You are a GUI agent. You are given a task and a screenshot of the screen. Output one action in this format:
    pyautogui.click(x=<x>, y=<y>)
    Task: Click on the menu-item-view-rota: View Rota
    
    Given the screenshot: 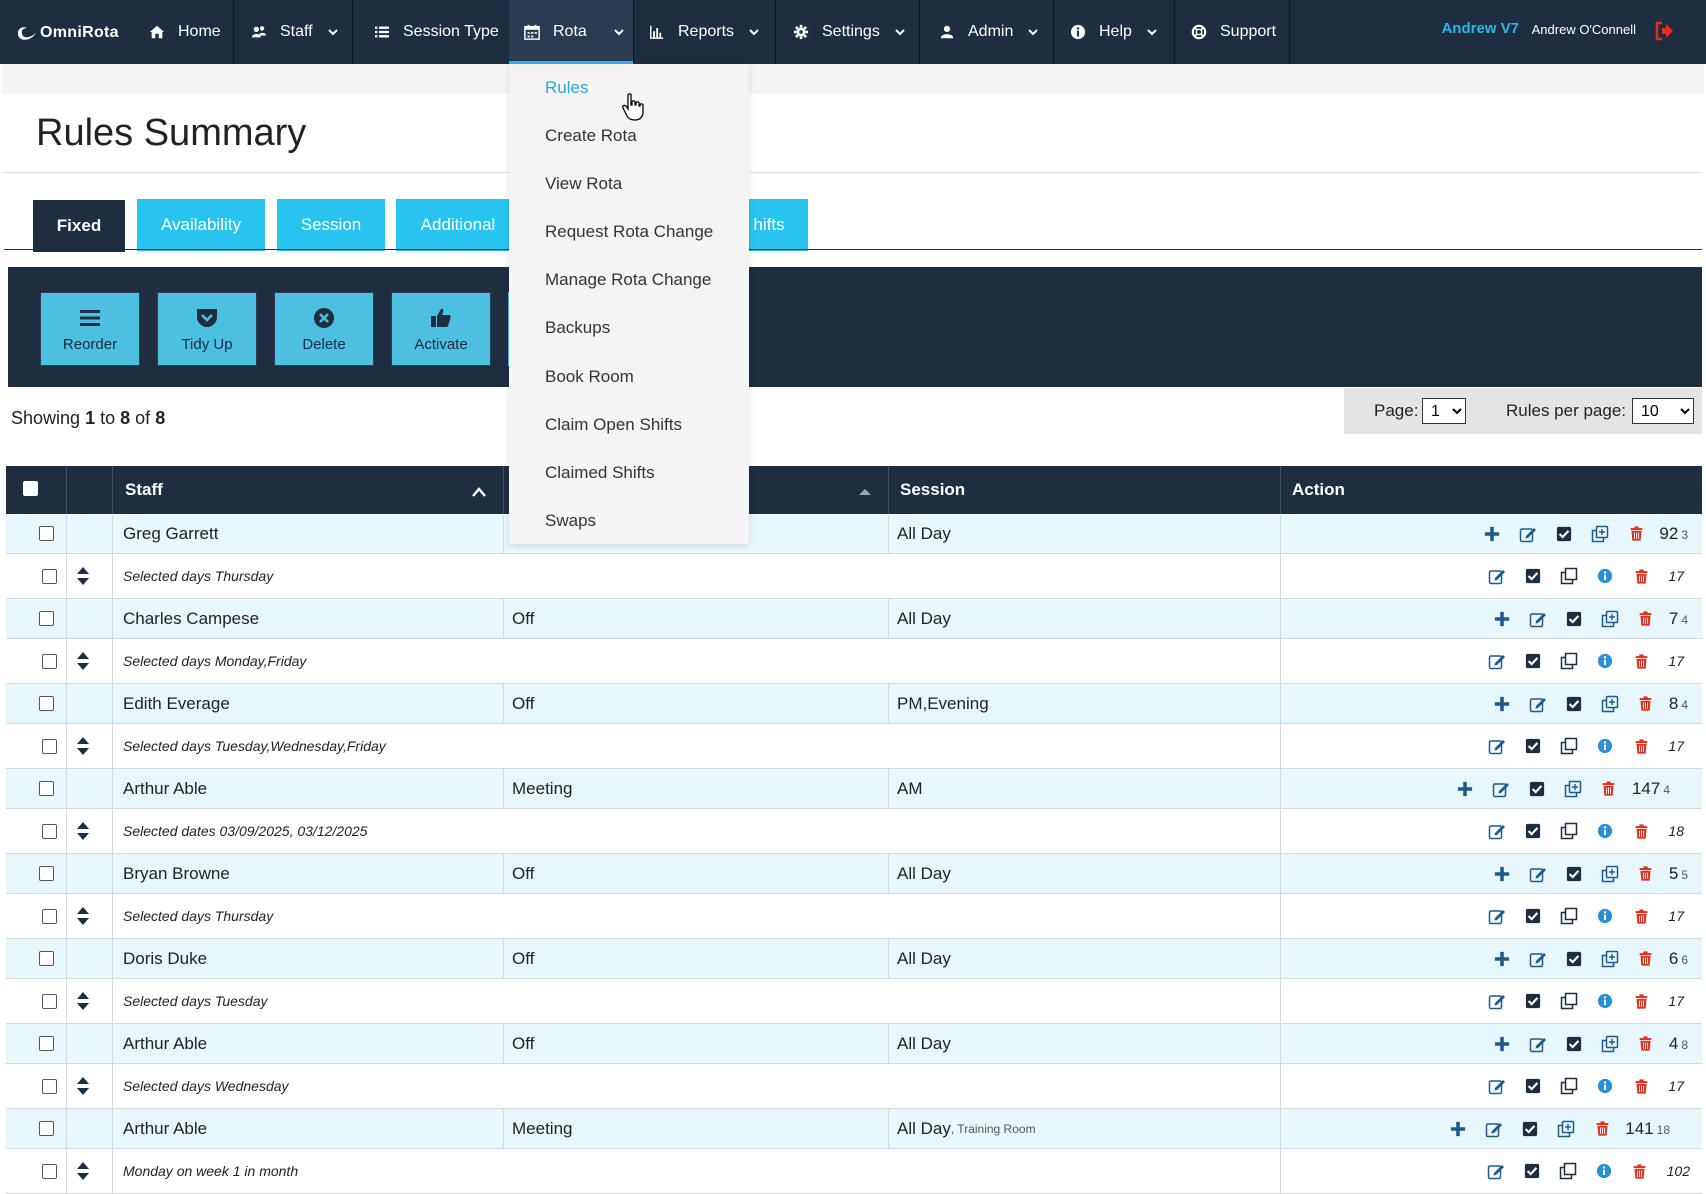 What is the action you would take?
    pyautogui.click(x=583, y=184)
    